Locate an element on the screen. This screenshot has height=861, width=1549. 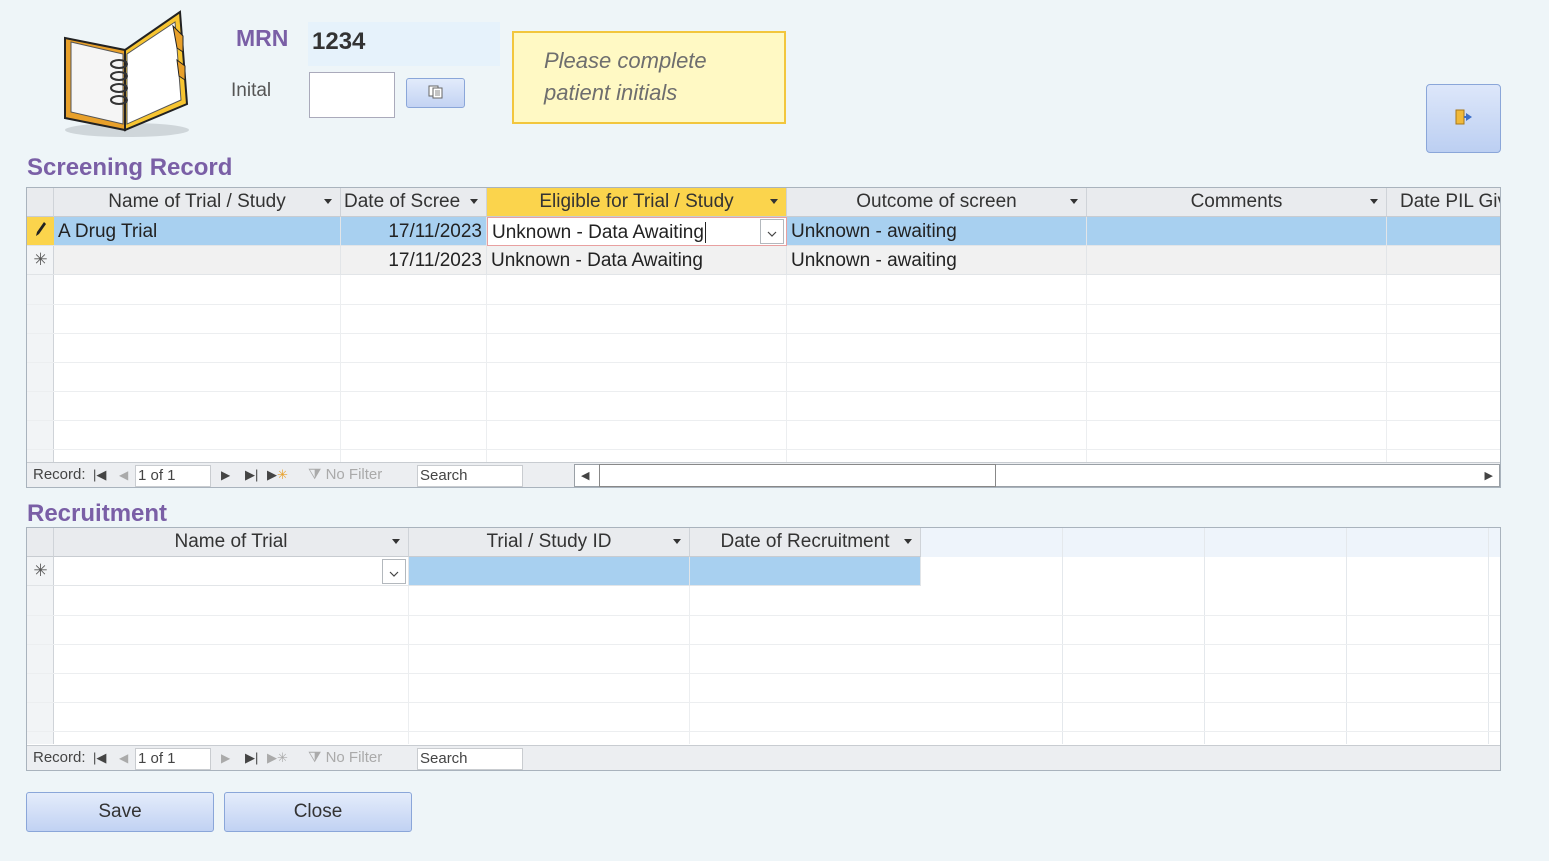
mrn-value: 1234 is located at coordinates (404, 44).